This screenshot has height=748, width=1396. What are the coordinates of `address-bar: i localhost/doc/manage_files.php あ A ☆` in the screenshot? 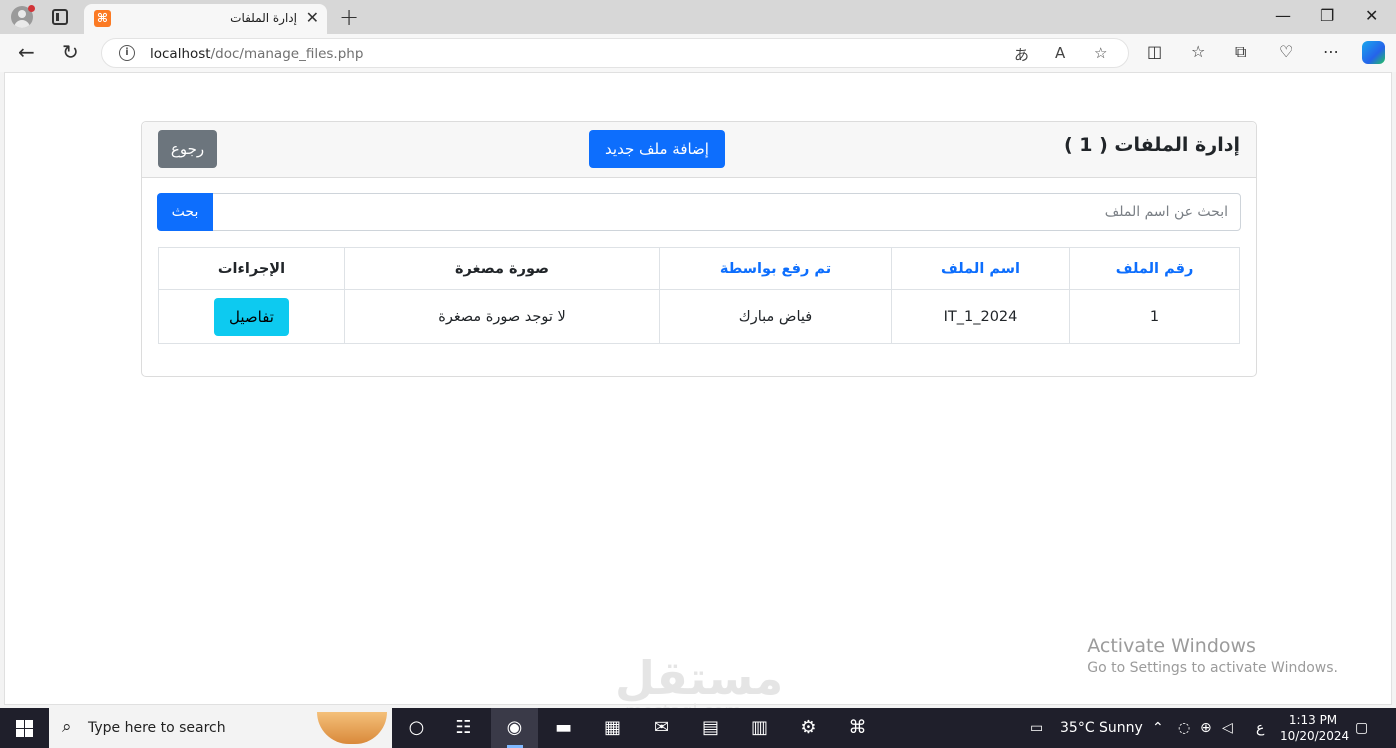 It's located at (615, 53).